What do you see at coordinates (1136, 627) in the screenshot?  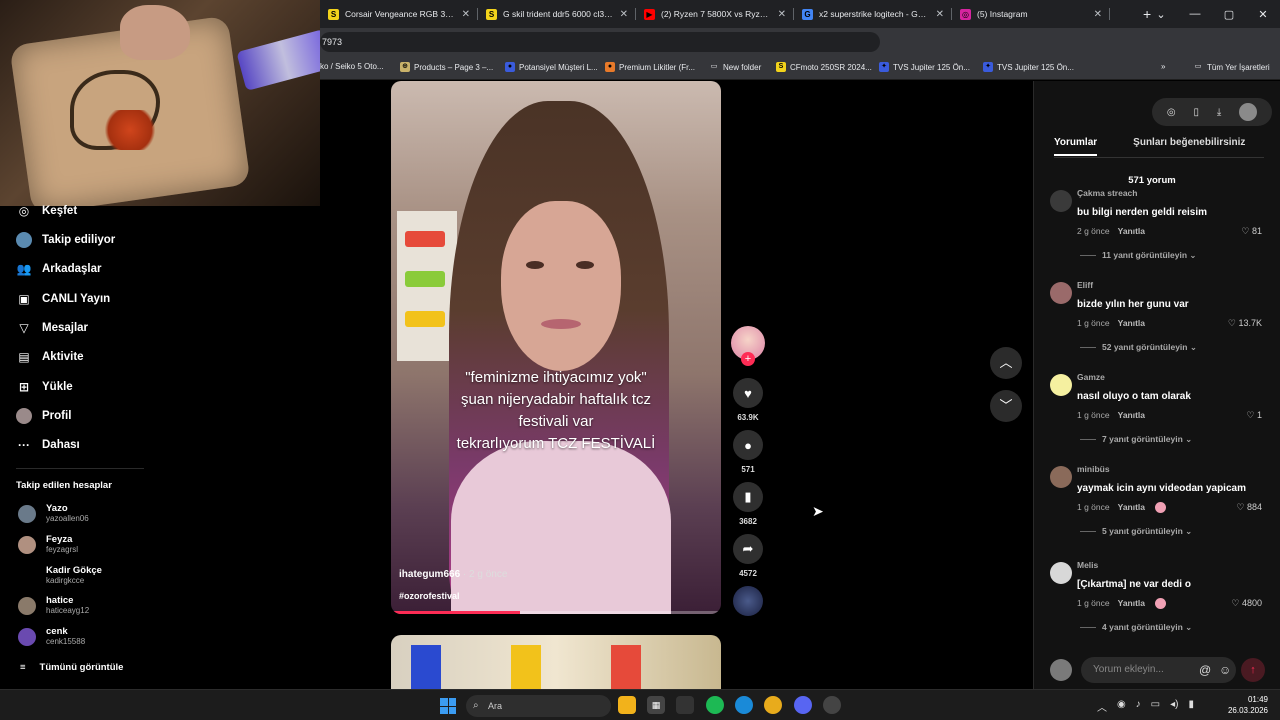 I see `view-replies-button: 4 yanıt görüntüleyin ⌄` at bounding box center [1136, 627].